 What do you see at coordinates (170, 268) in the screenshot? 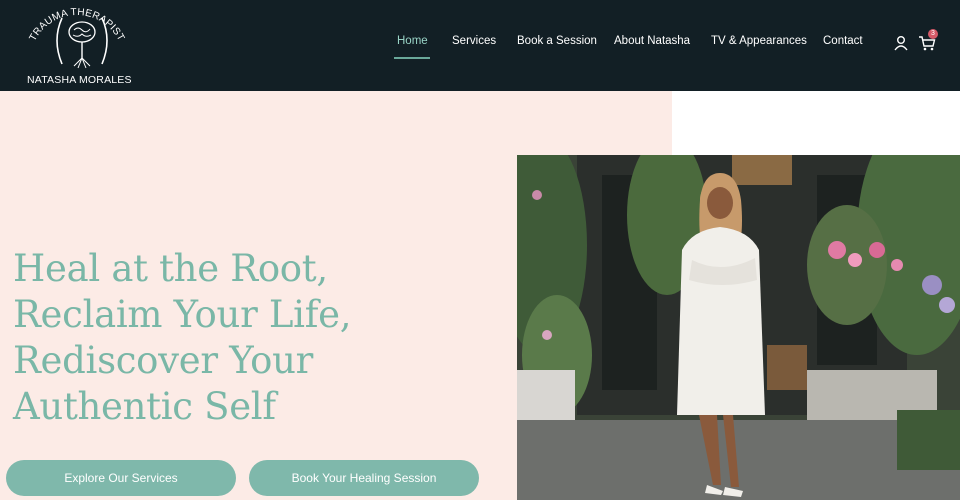
I see `hero-title-line: Heal at the Root,` at bounding box center [170, 268].